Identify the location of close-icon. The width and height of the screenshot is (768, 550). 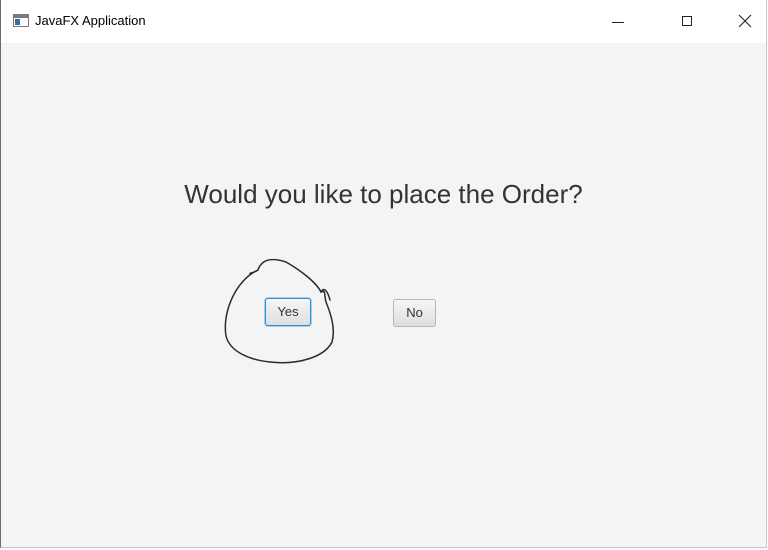
(745, 21).